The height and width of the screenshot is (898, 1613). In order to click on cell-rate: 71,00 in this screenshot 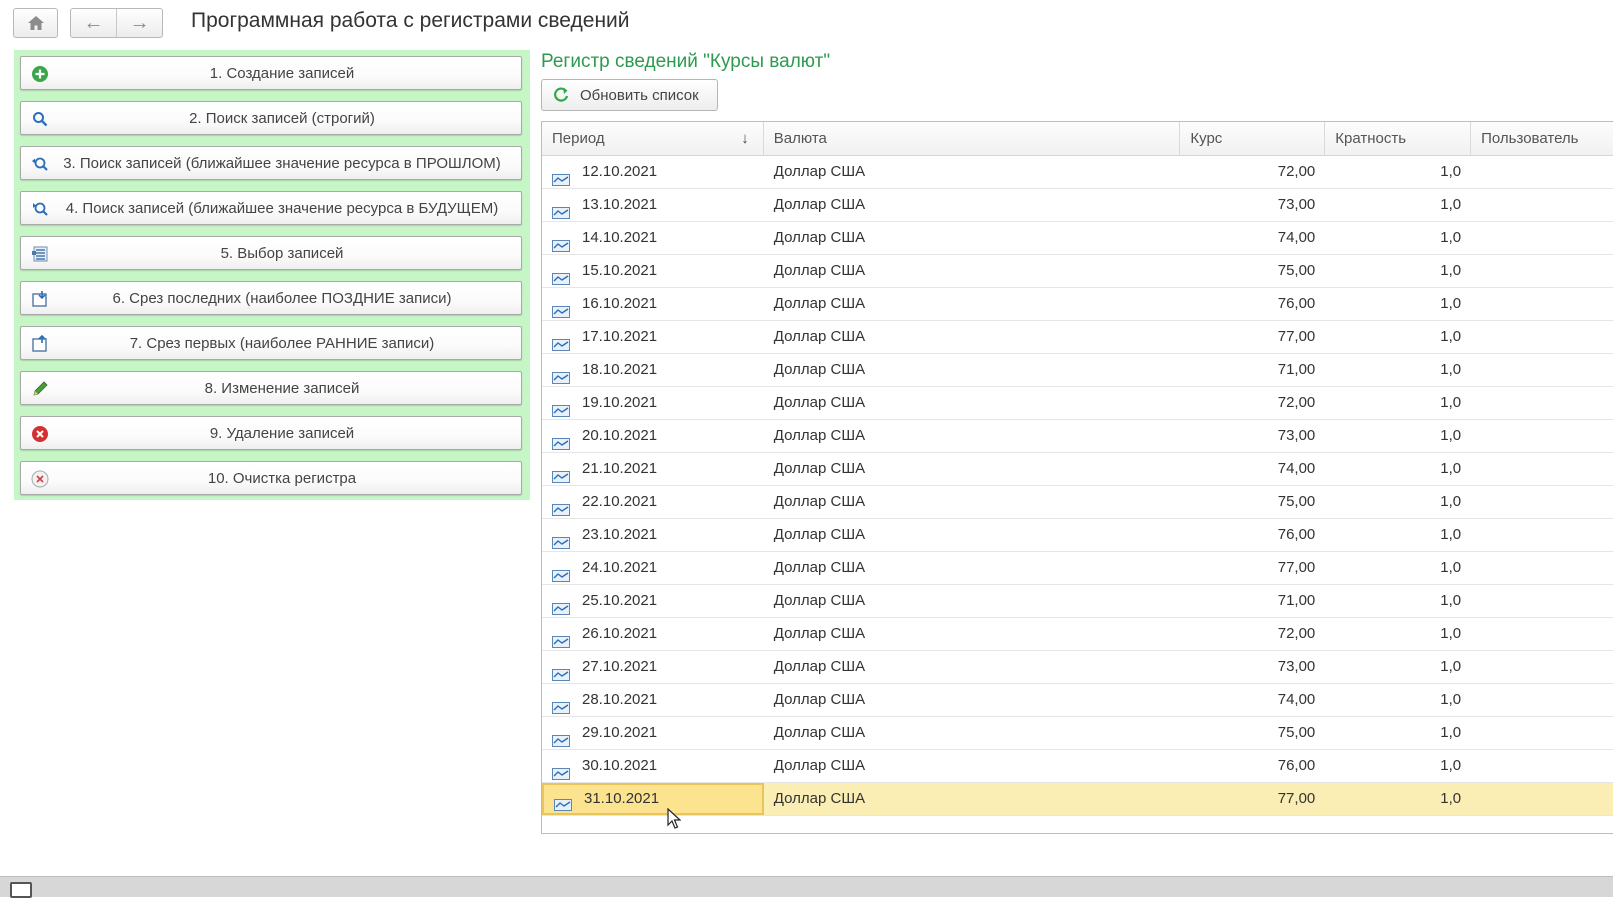, I will do `click(1252, 370)`.